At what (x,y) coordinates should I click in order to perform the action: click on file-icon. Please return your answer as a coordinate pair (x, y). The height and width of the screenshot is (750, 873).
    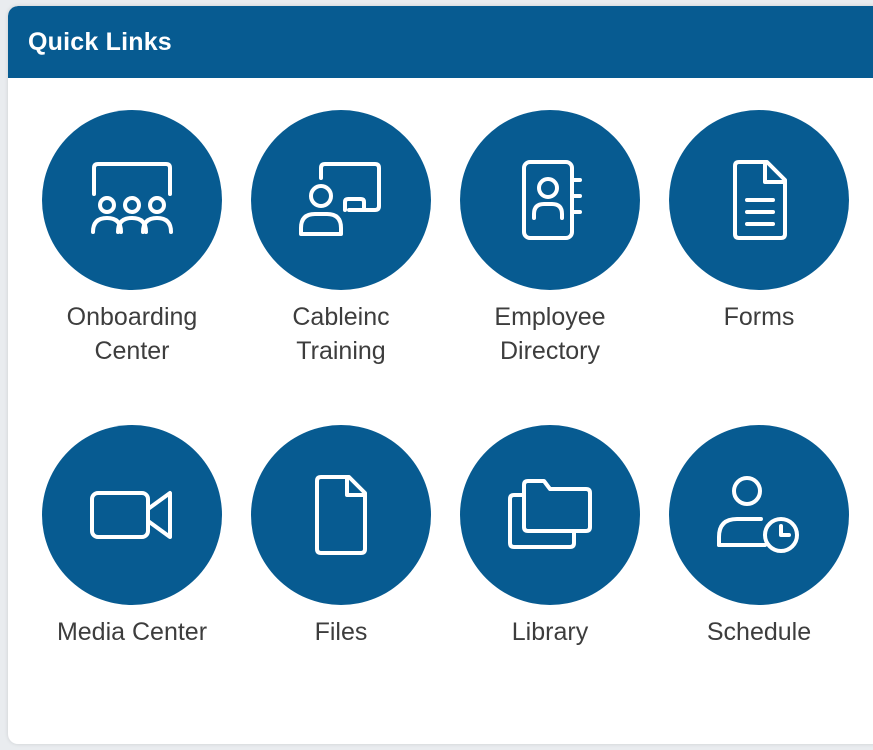
    Looking at the image, I should click on (341, 515).